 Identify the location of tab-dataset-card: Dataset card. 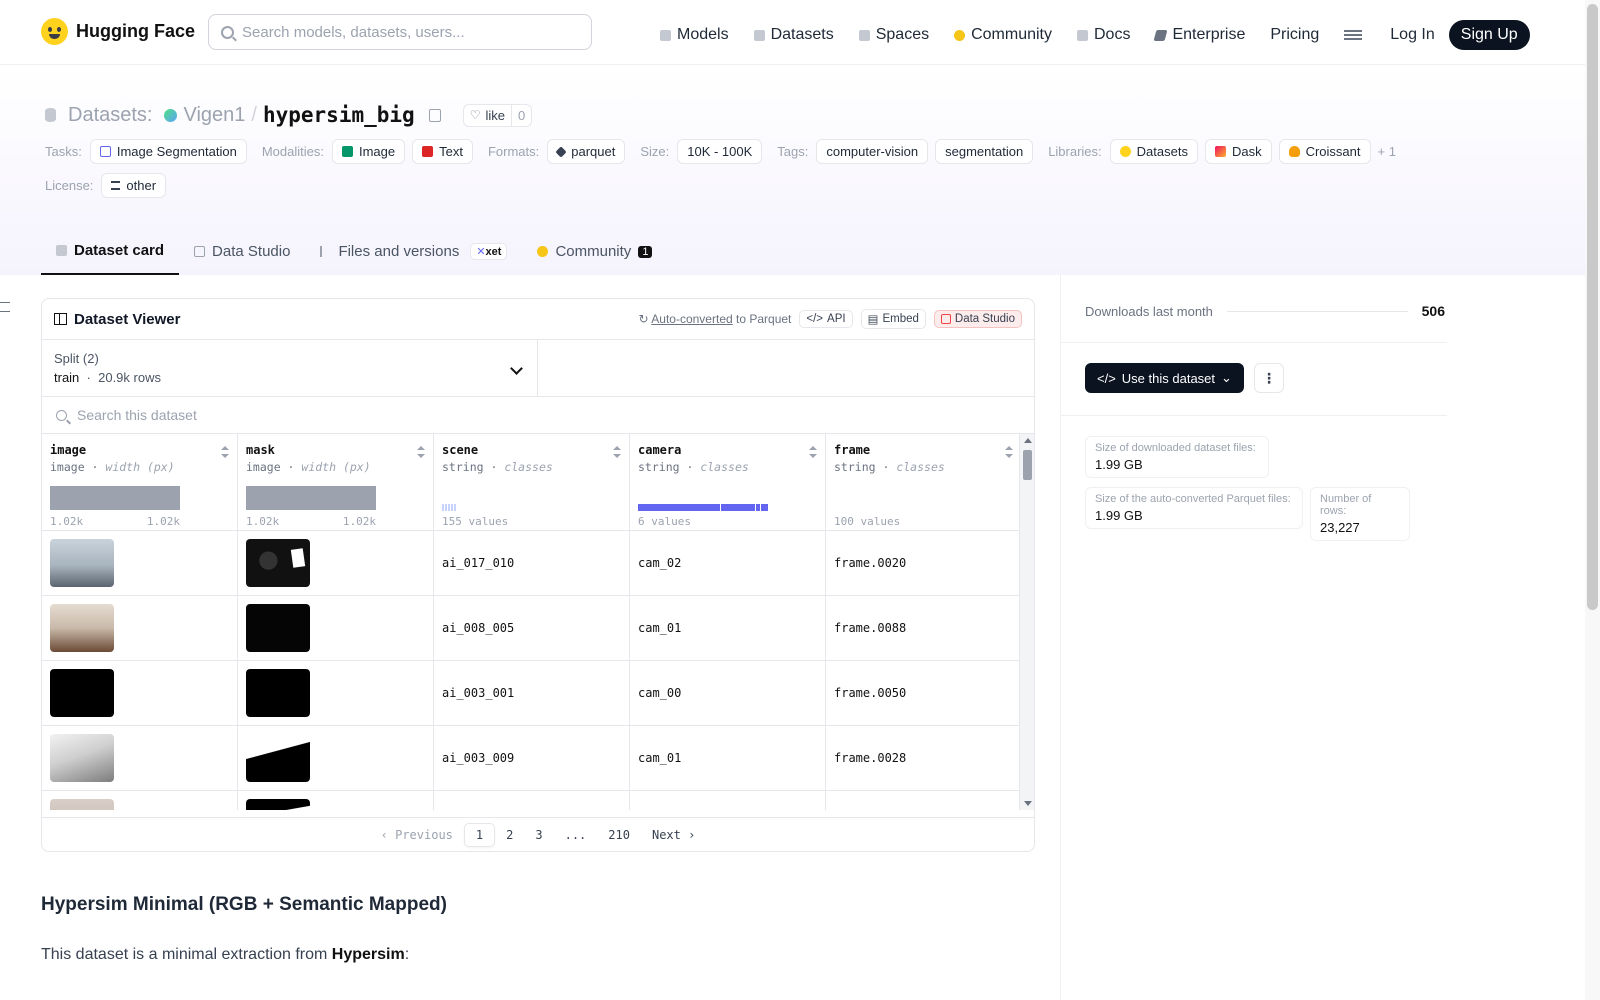
(110, 258).